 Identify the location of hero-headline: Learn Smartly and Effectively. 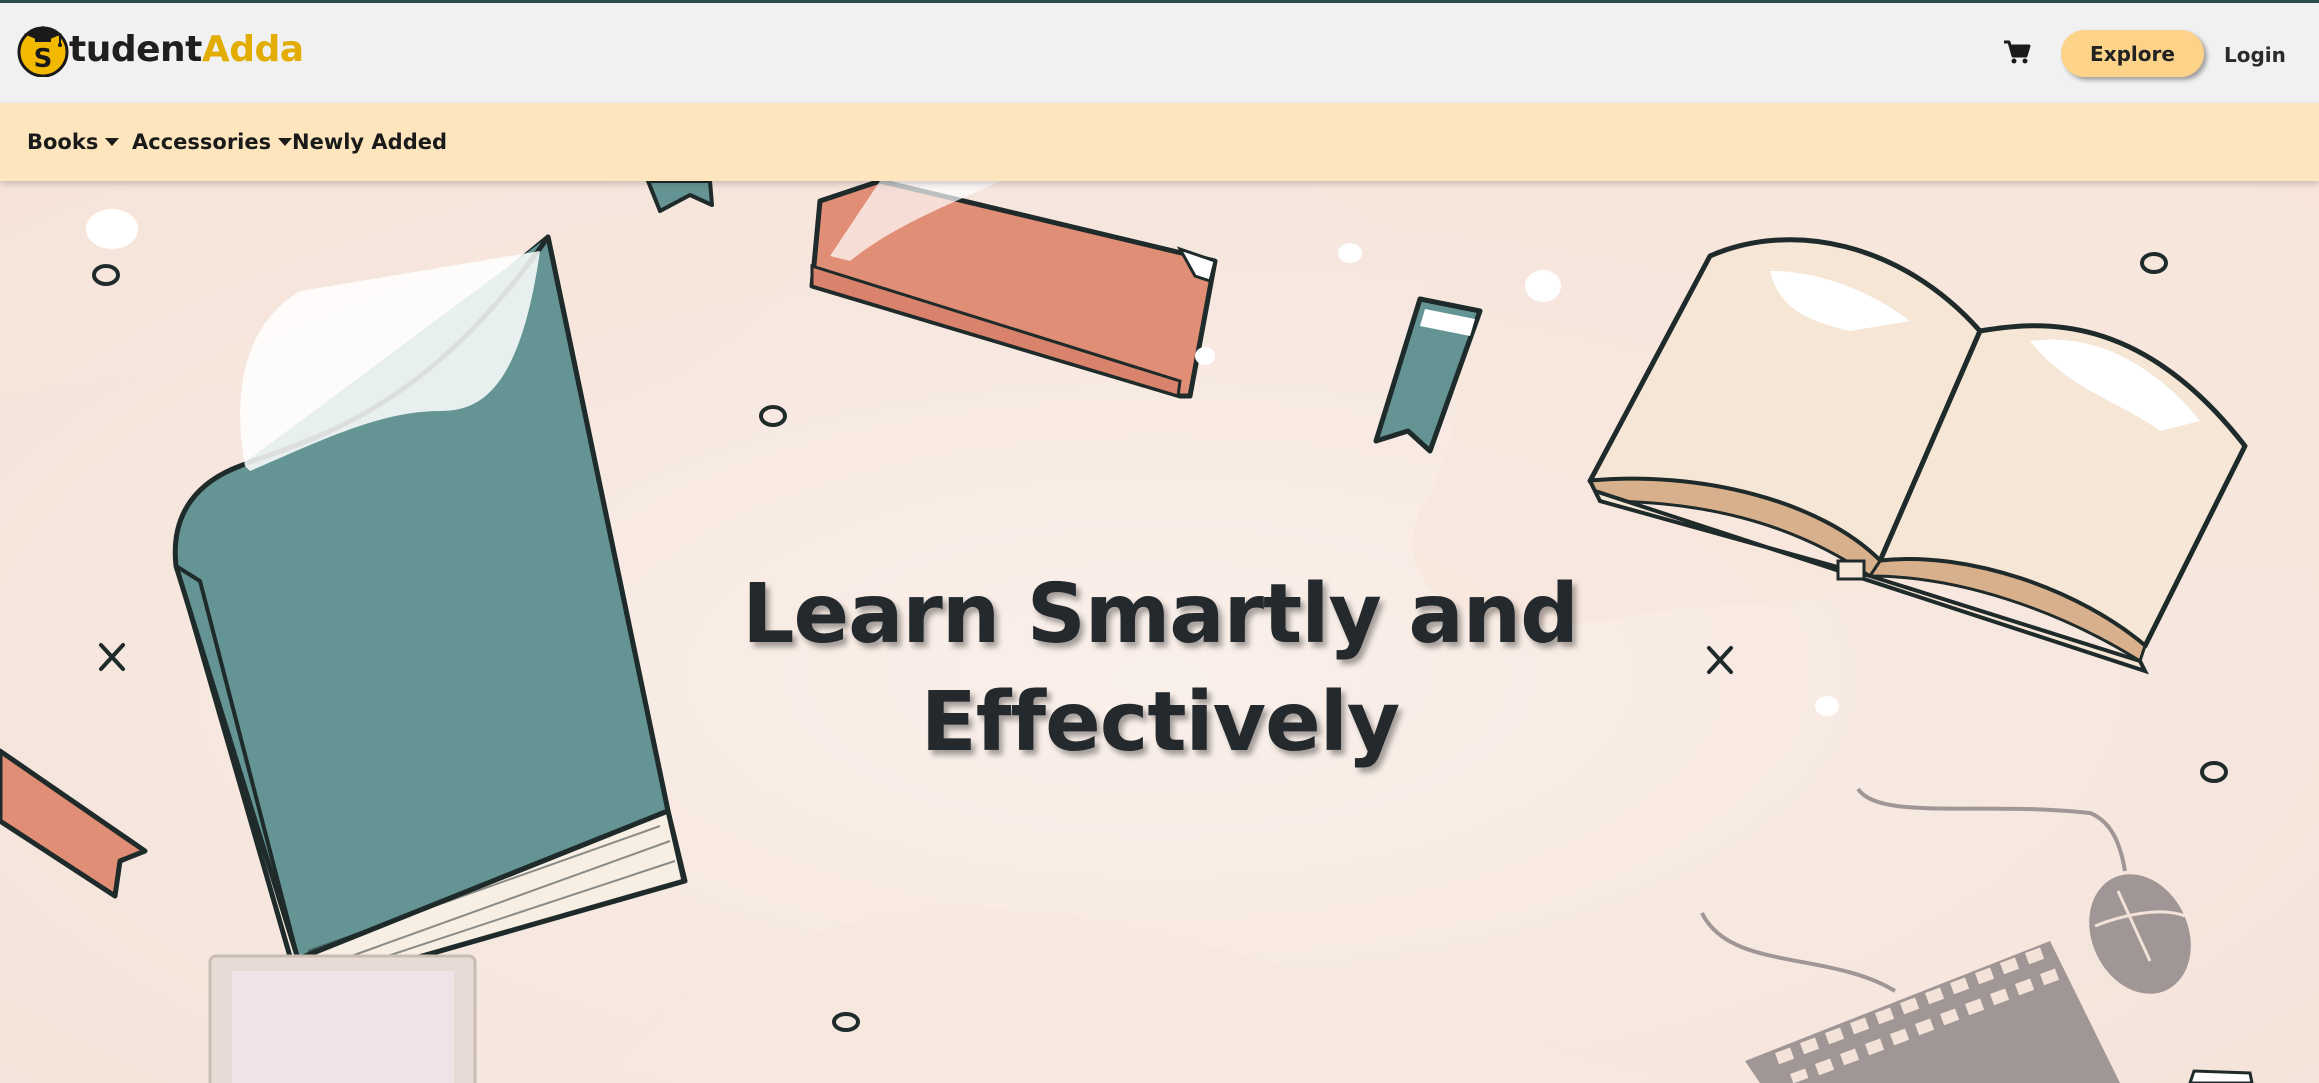
(1160, 669).